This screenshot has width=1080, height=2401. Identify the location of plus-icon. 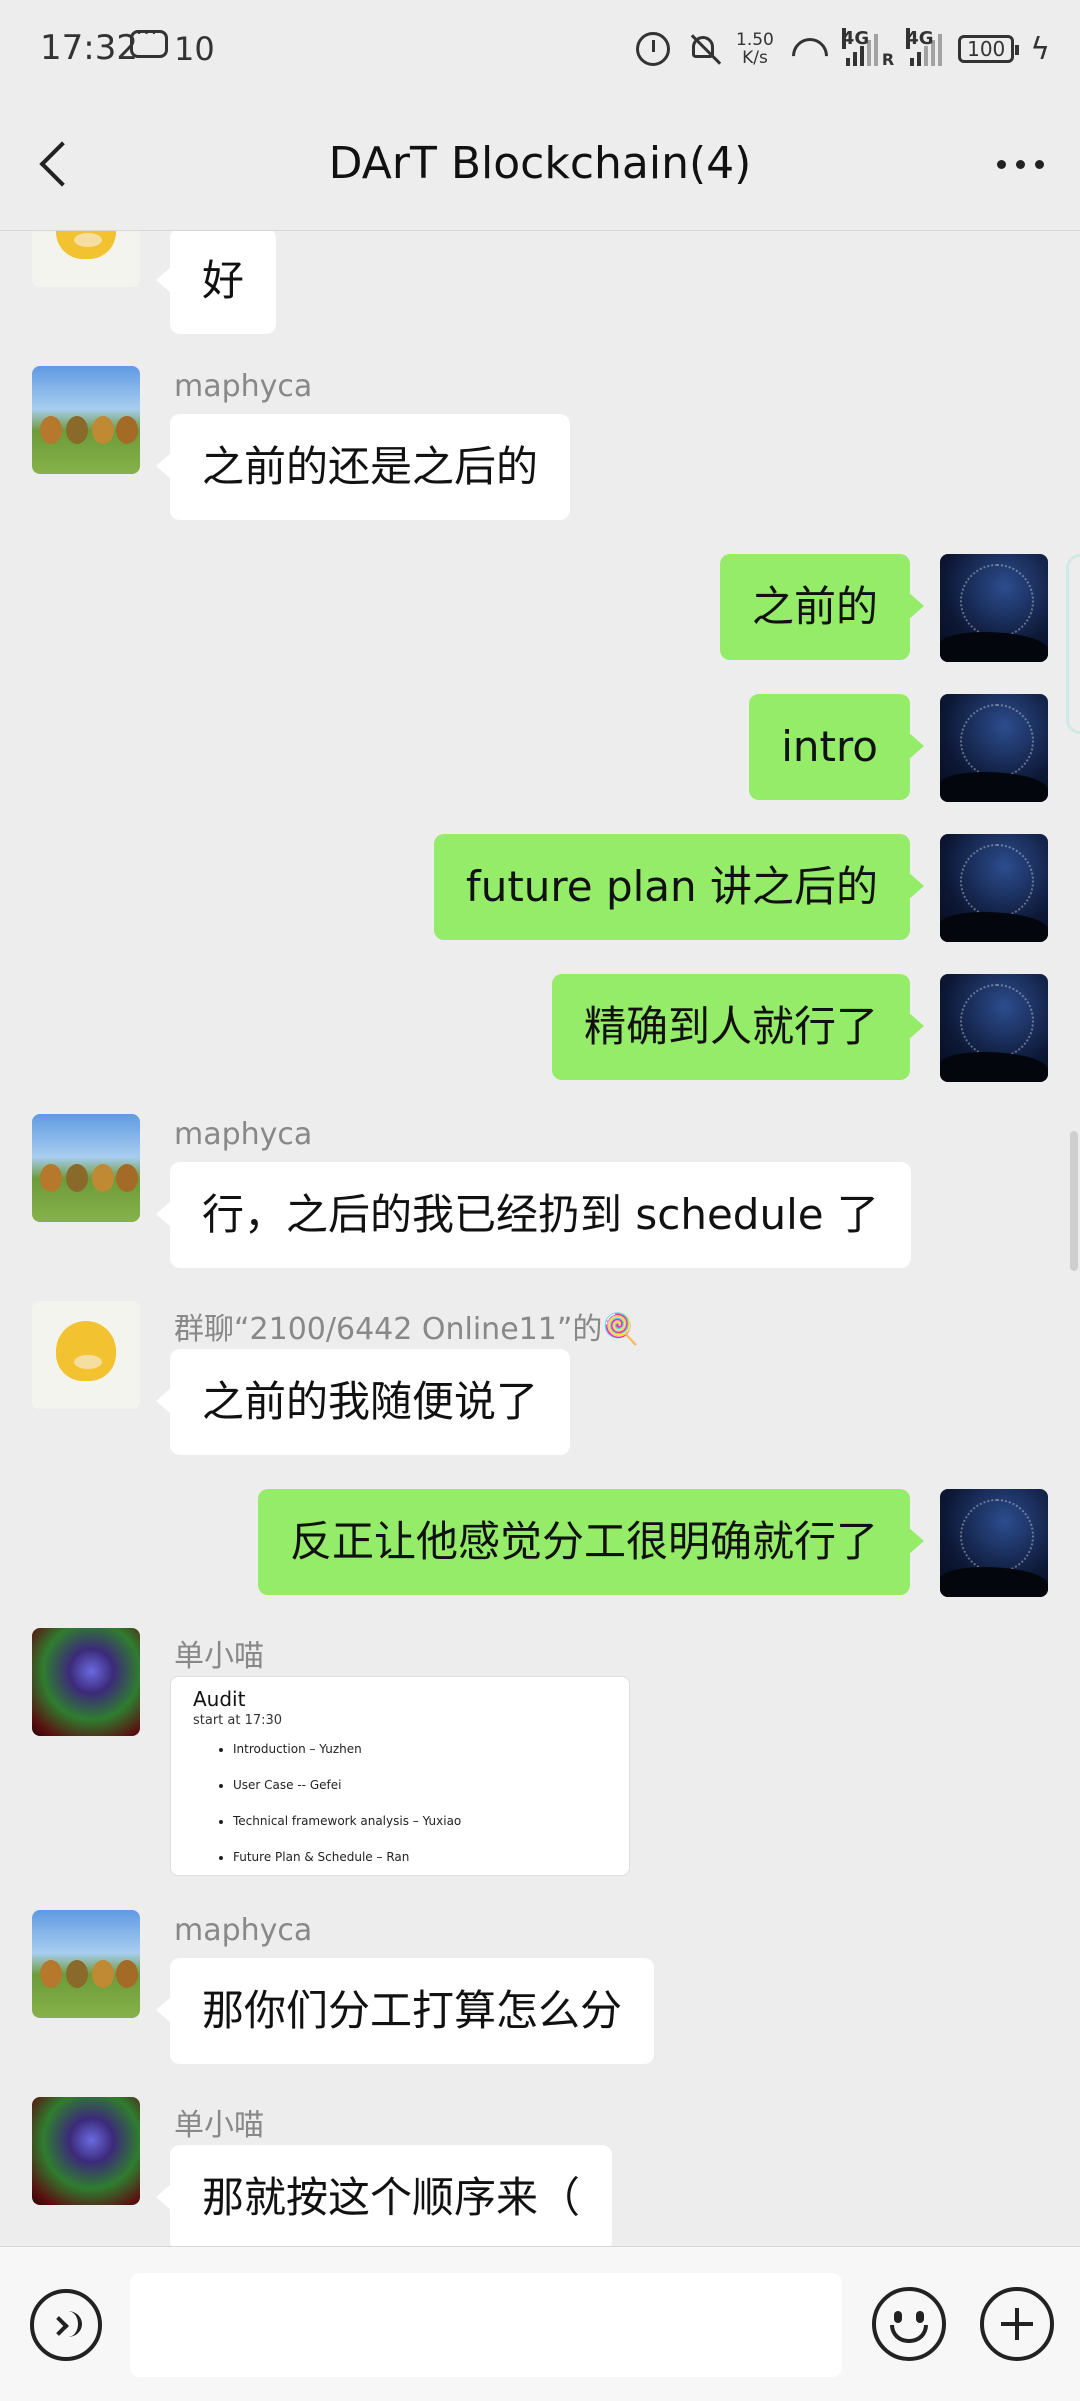
(1017, 2324).